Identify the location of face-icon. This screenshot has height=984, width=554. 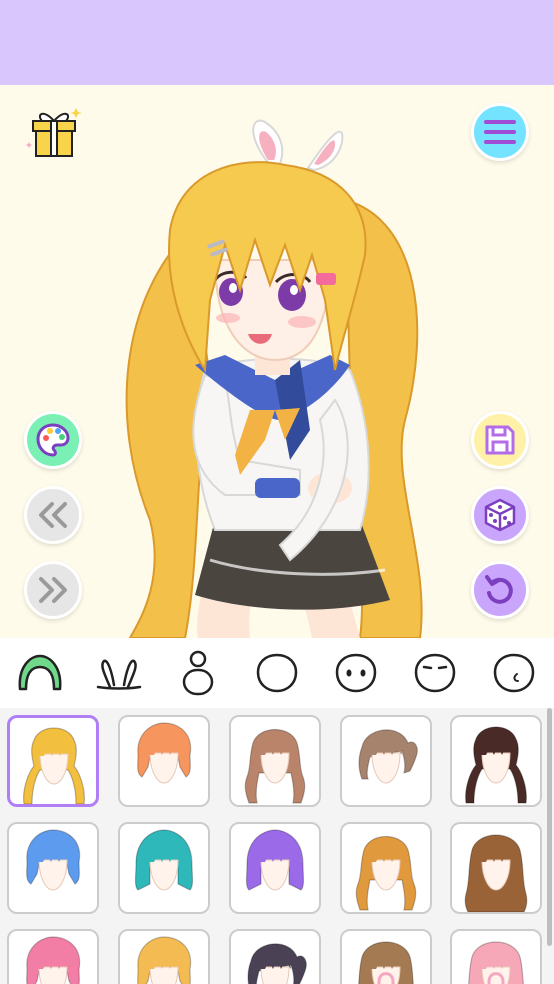
(277, 673).